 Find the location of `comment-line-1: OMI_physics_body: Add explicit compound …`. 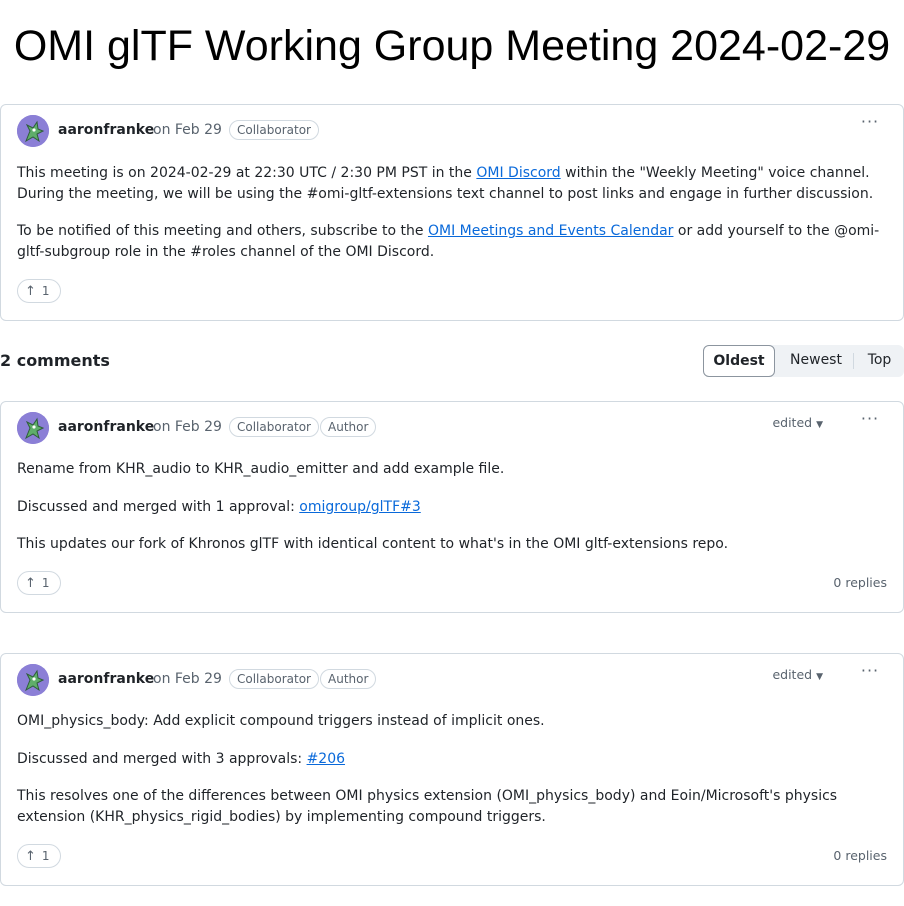

comment-line-1: OMI_physics_body: Add explicit compound … is located at coordinates (281, 721).